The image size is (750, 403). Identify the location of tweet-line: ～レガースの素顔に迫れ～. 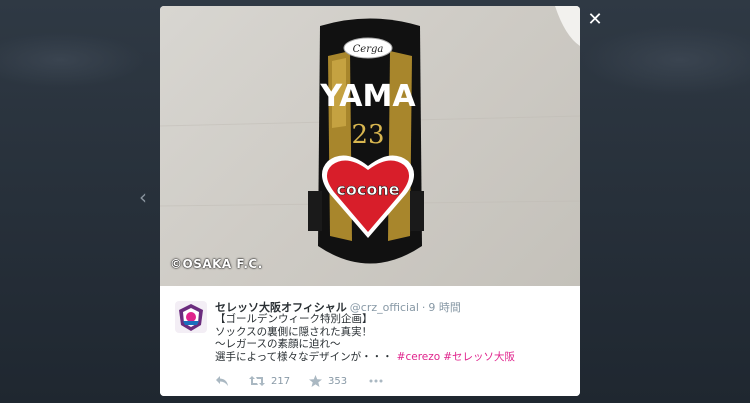
(278, 344).